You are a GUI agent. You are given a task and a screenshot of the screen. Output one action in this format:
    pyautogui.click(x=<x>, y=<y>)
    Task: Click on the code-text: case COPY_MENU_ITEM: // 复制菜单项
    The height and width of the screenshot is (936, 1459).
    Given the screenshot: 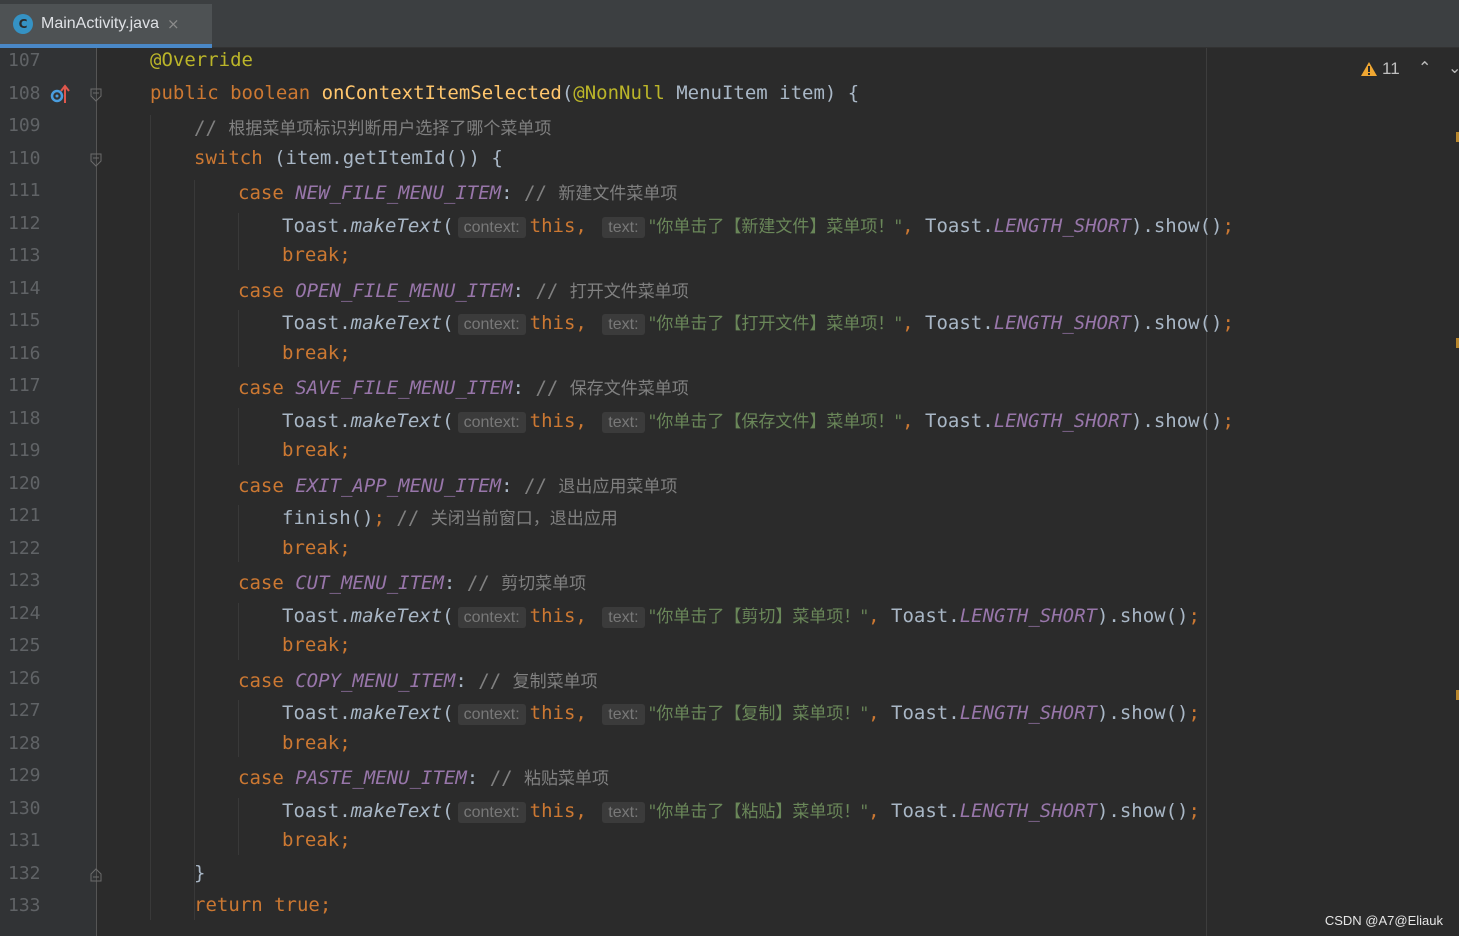 What is the action you would take?
    pyautogui.click(x=418, y=679)
    